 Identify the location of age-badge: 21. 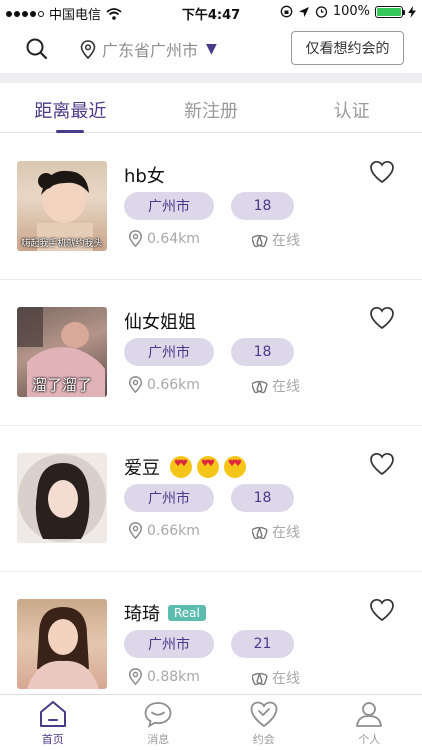
(262, 644).